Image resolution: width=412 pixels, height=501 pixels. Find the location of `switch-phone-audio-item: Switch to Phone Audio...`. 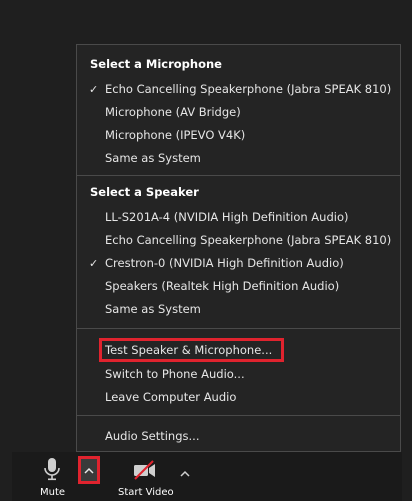

switch-phone-audio-item: Switch to Phone Audio... is located at coordinates (175, 374).